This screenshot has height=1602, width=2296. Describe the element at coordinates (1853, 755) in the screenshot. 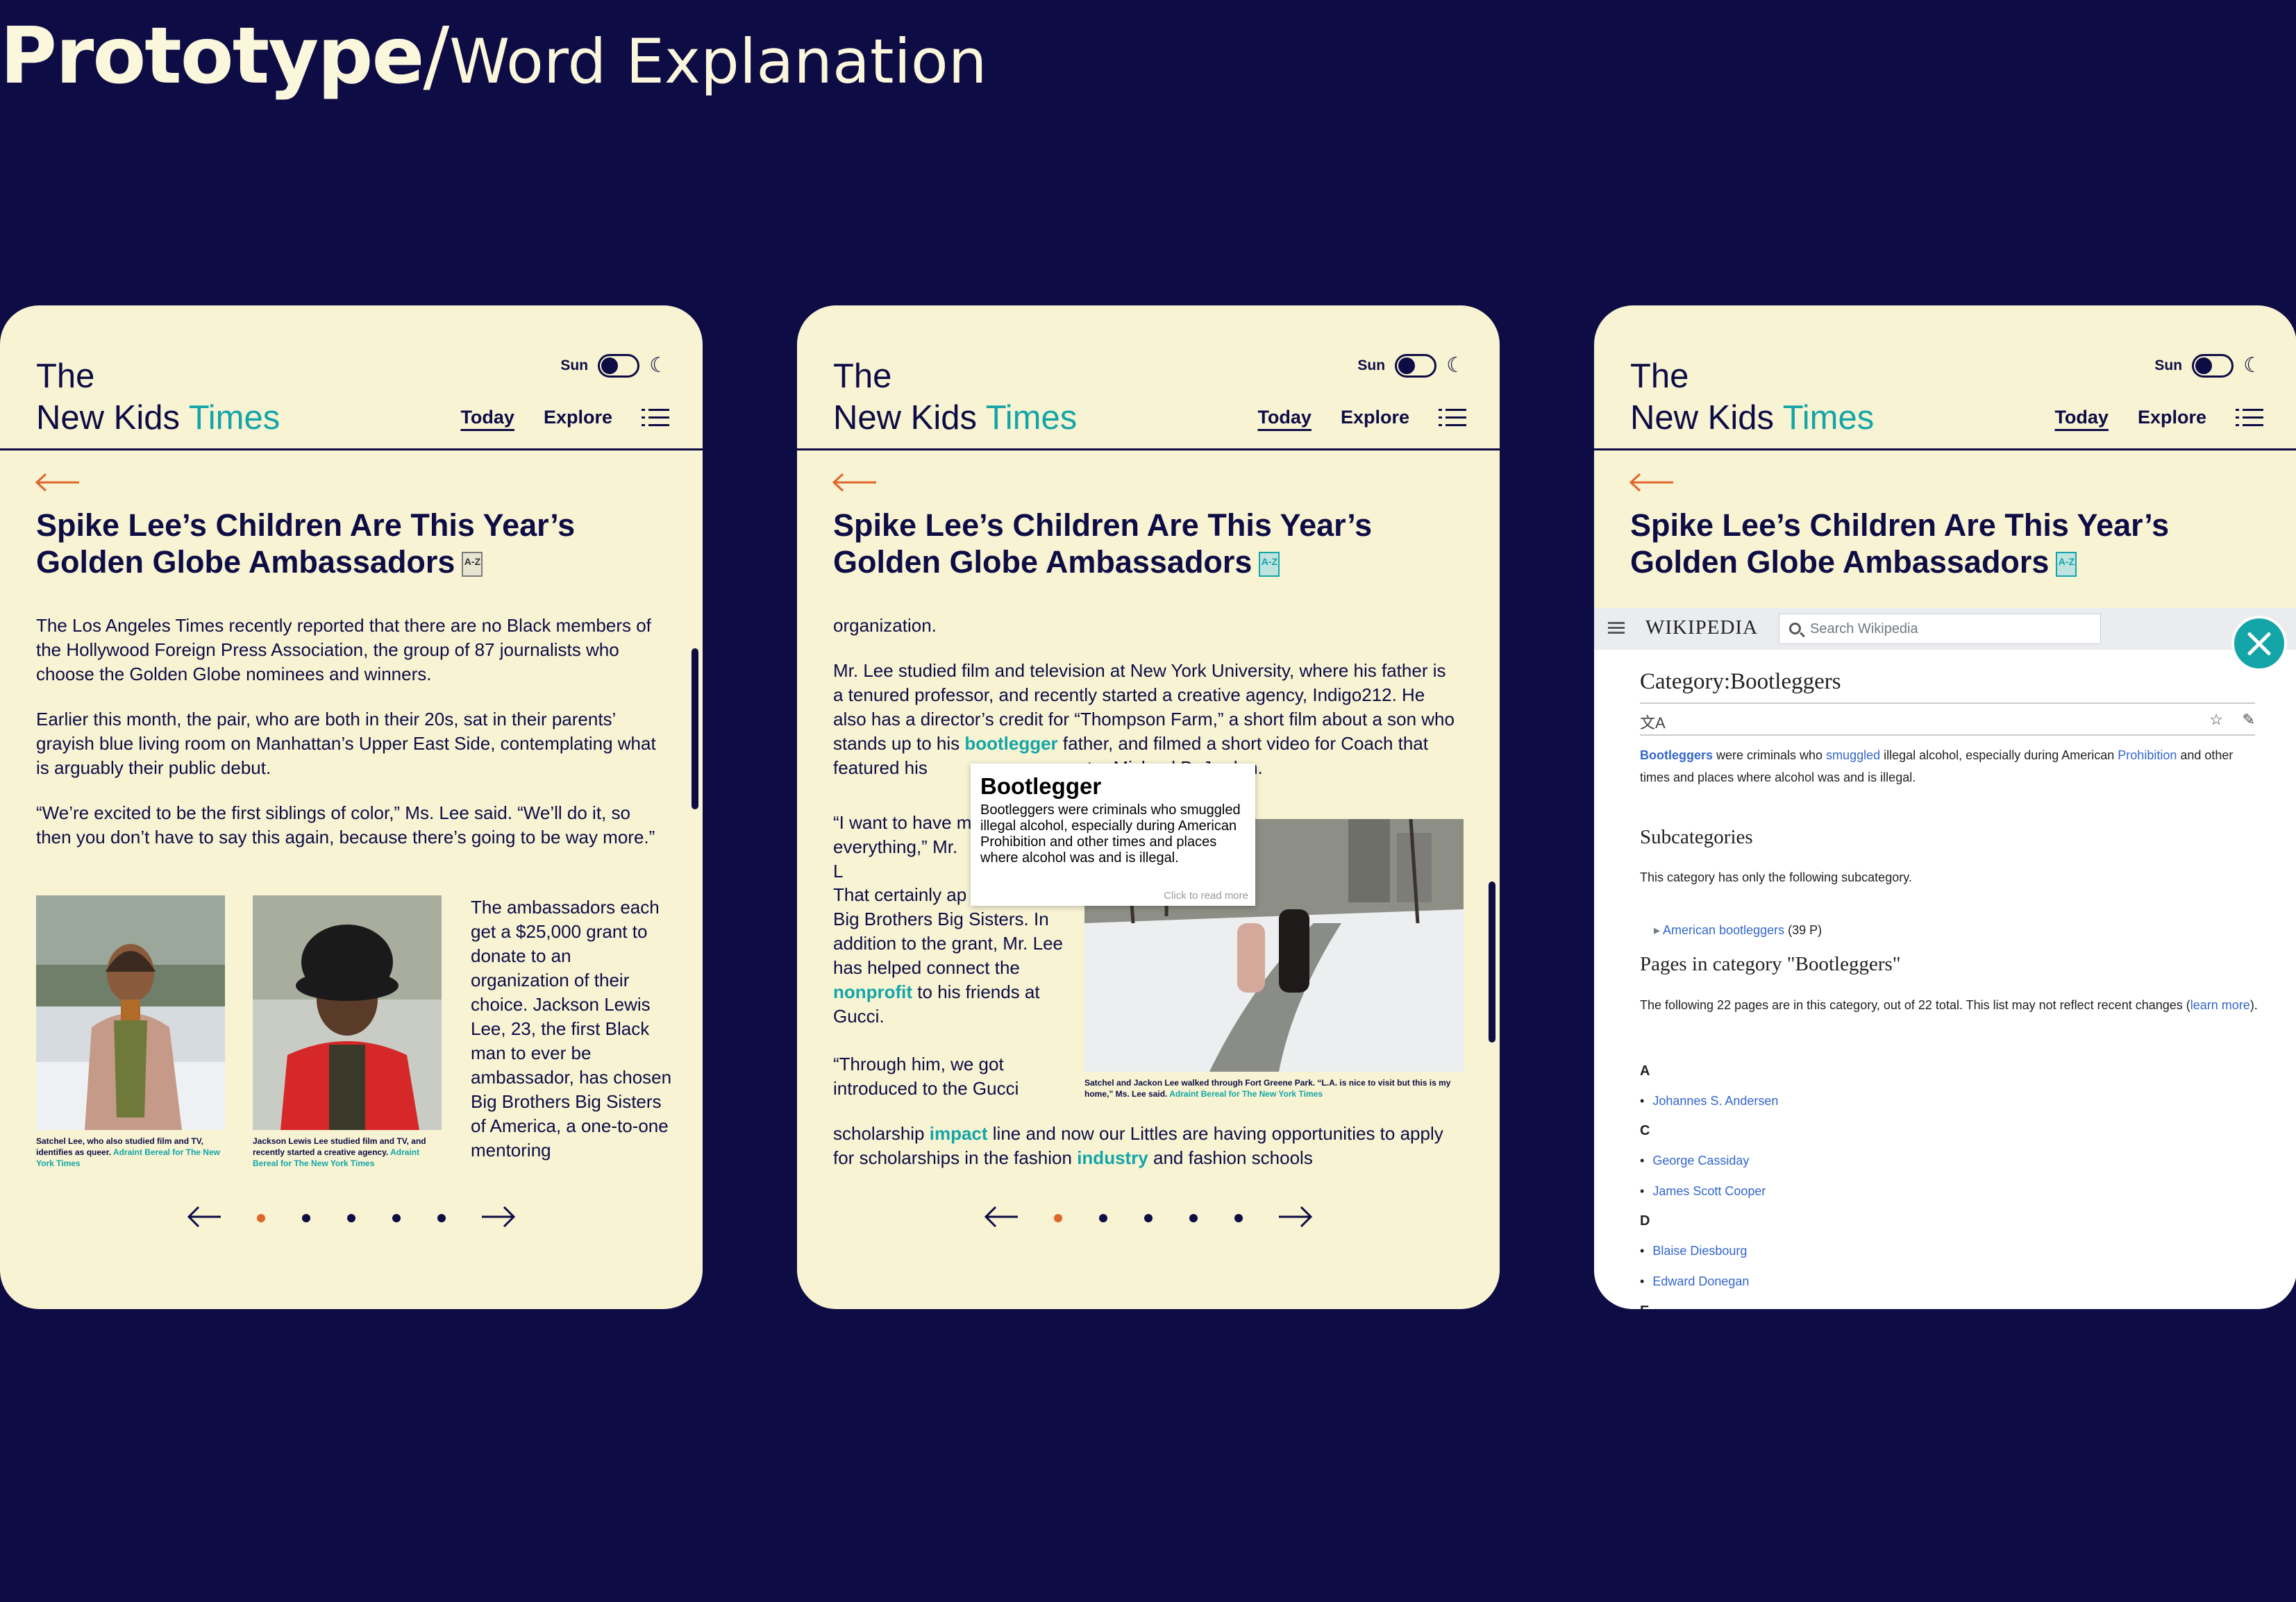

I see `wiki-link: smuggled` at that location.